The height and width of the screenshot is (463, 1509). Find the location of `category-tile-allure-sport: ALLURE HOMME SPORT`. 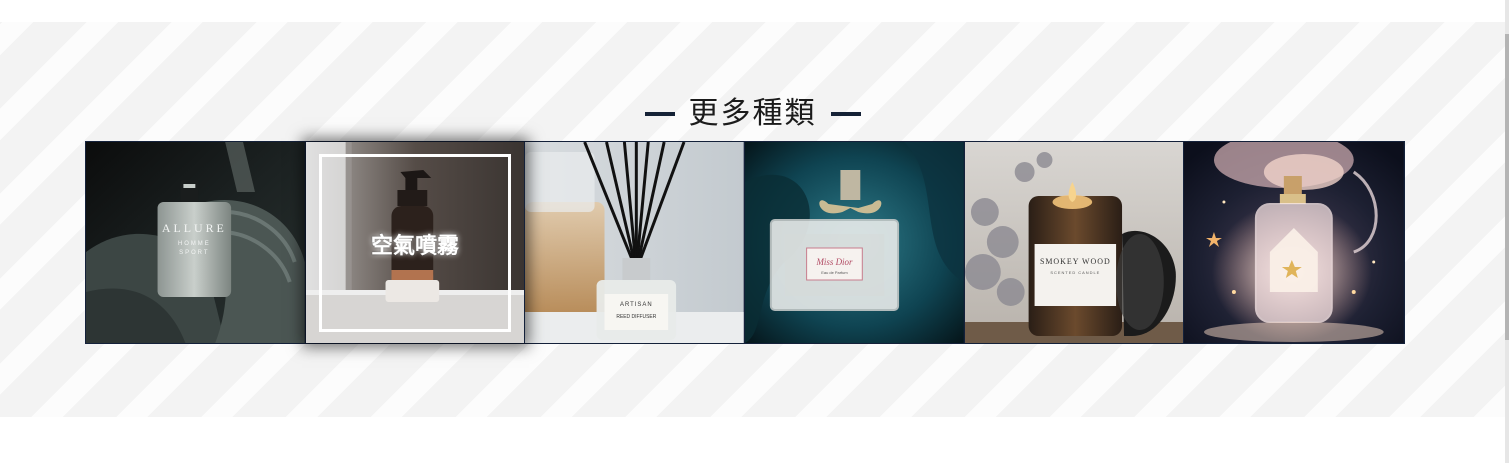

category-tile-allure-sport: ALLURE HOMME SPORT is located at coordinates (196, 242).